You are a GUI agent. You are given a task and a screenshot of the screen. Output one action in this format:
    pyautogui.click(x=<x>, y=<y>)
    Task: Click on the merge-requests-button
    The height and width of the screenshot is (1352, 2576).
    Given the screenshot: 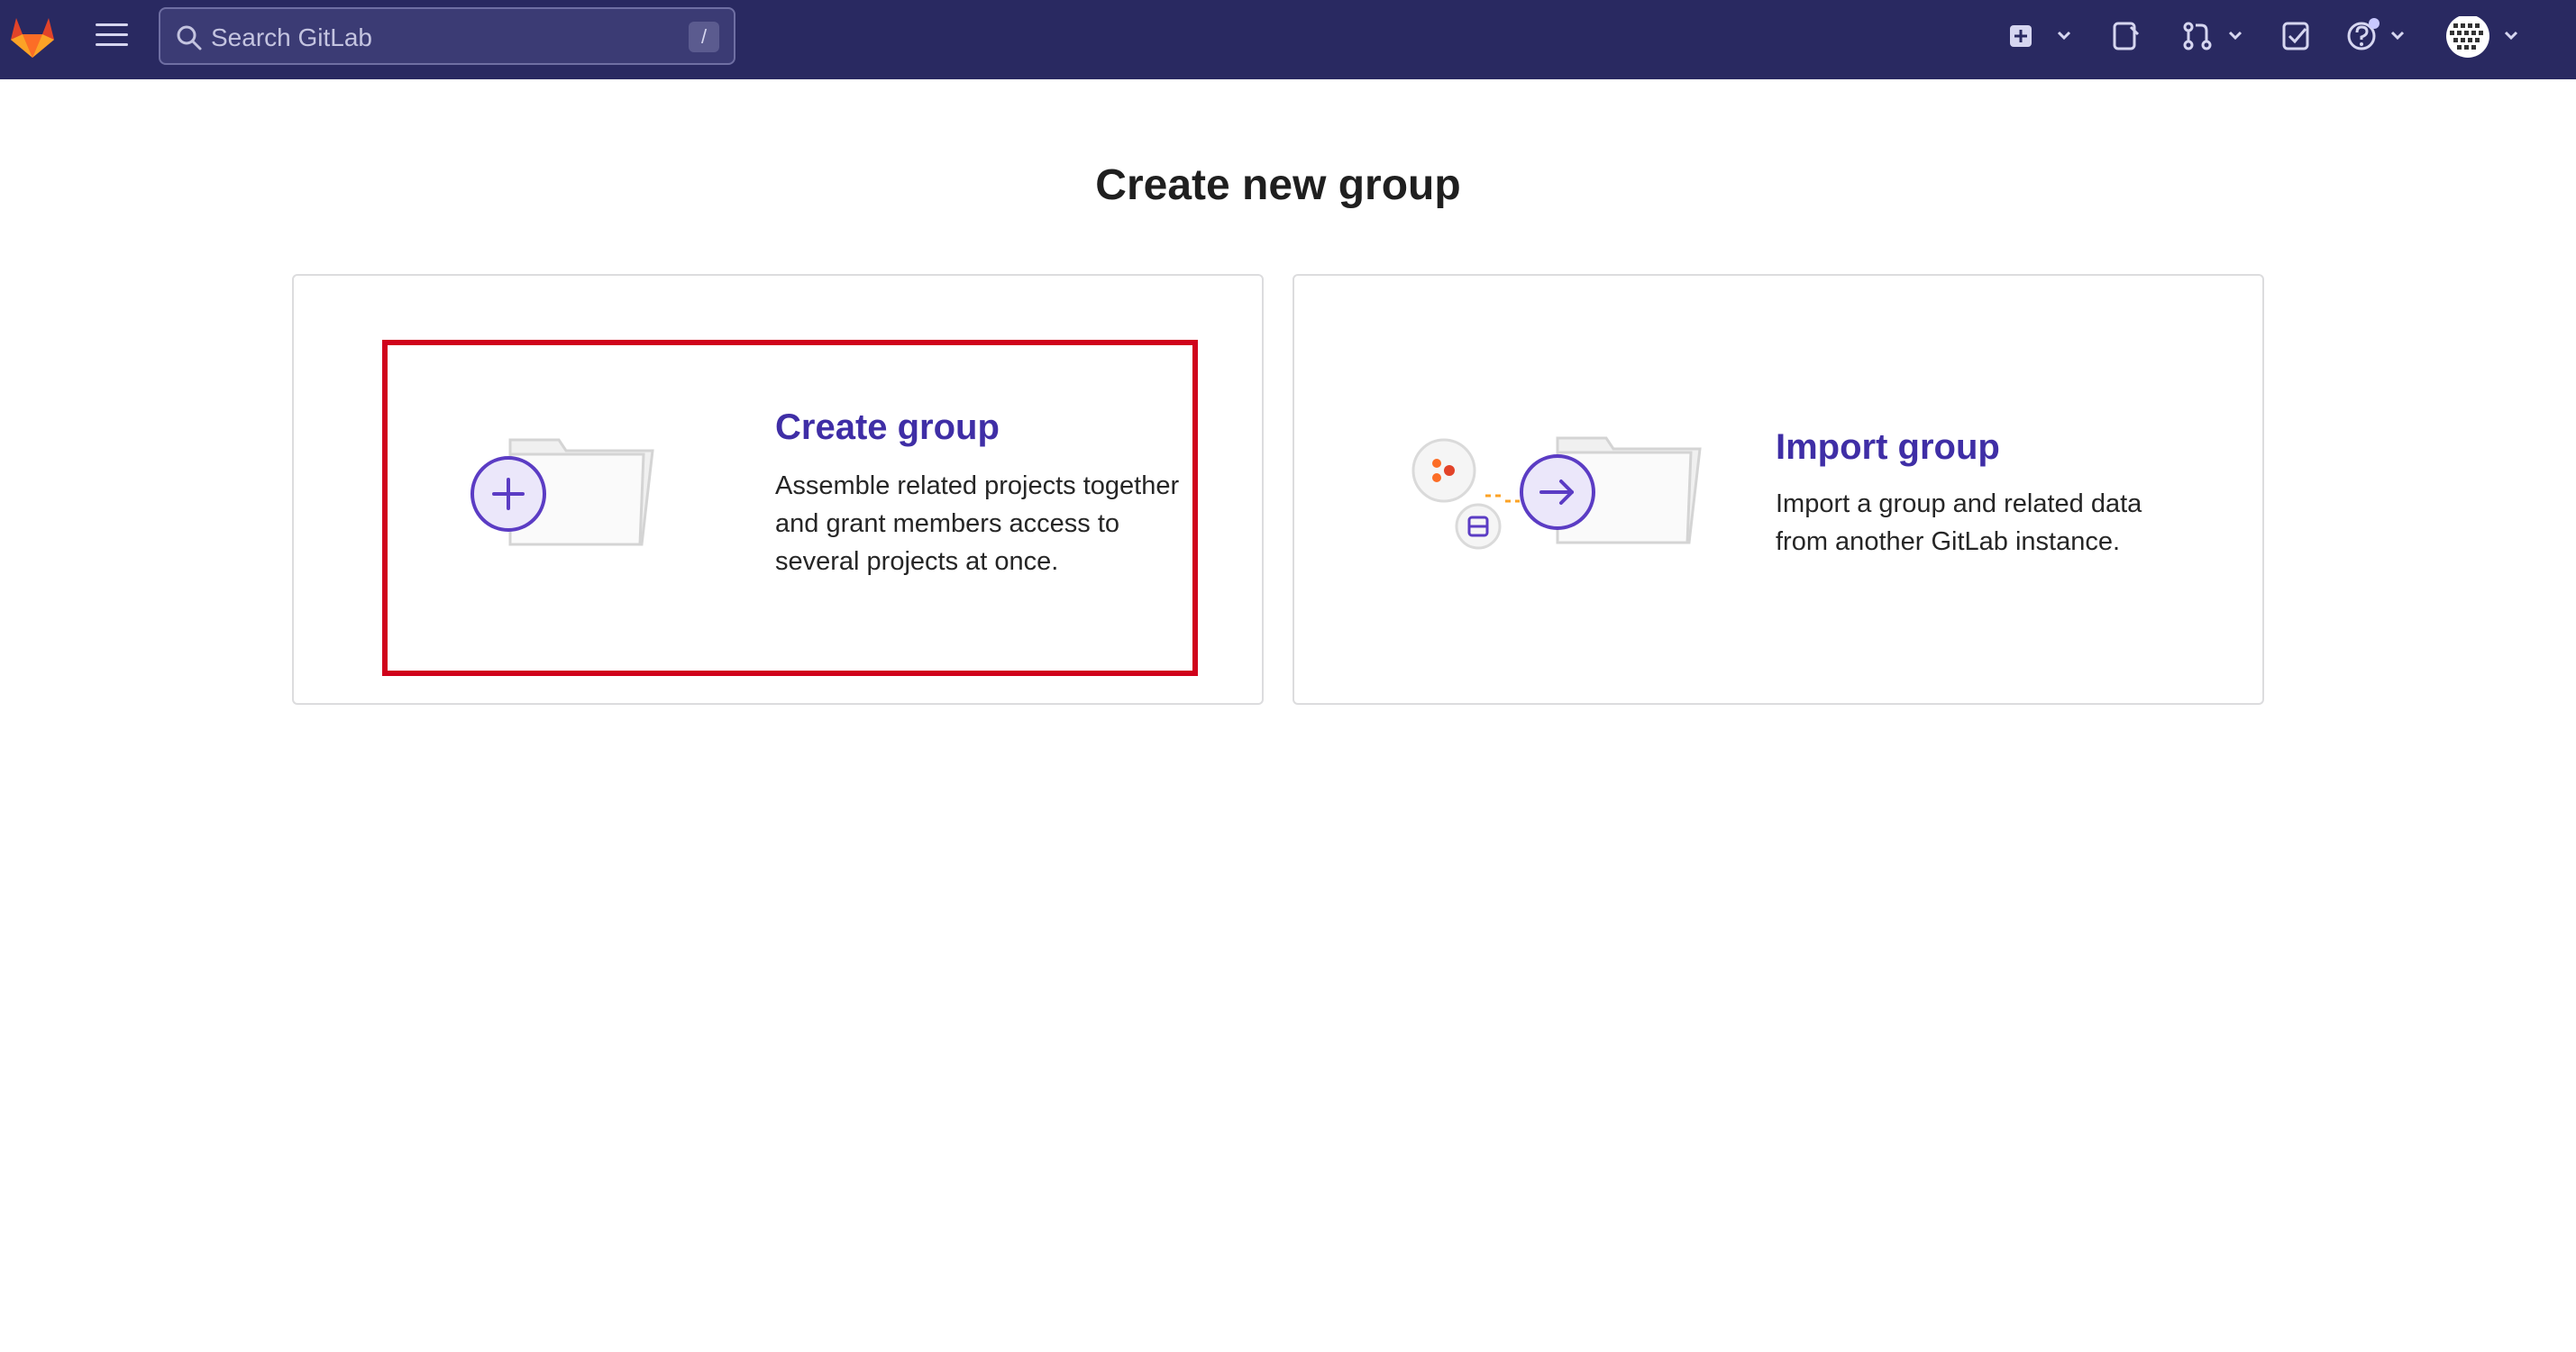 What is the action you would take?
    pyautogui.click(x=2212, y=36)
    